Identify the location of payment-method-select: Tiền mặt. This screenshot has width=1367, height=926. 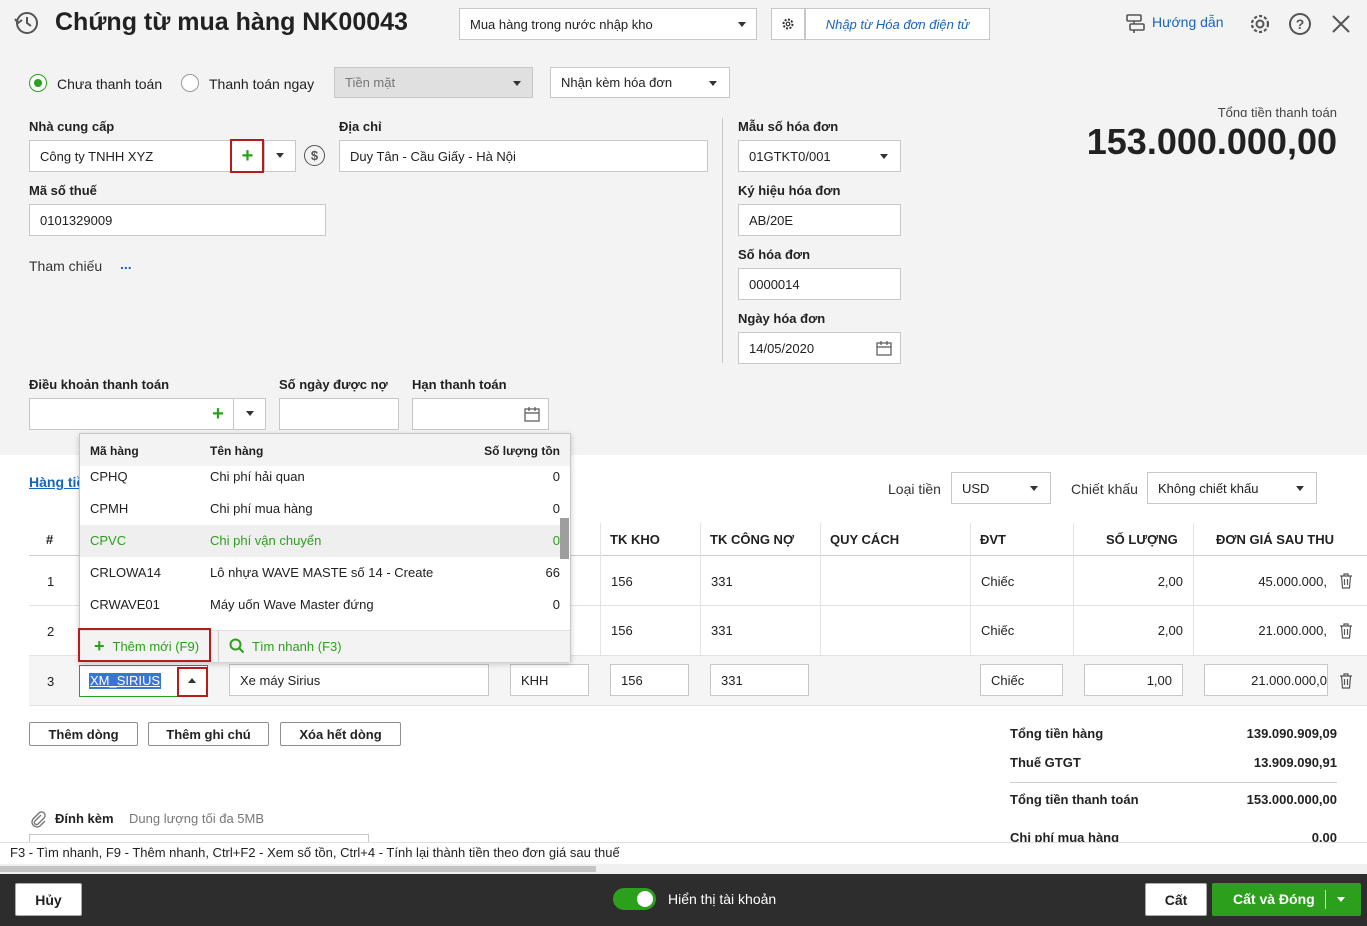
(433, 82).